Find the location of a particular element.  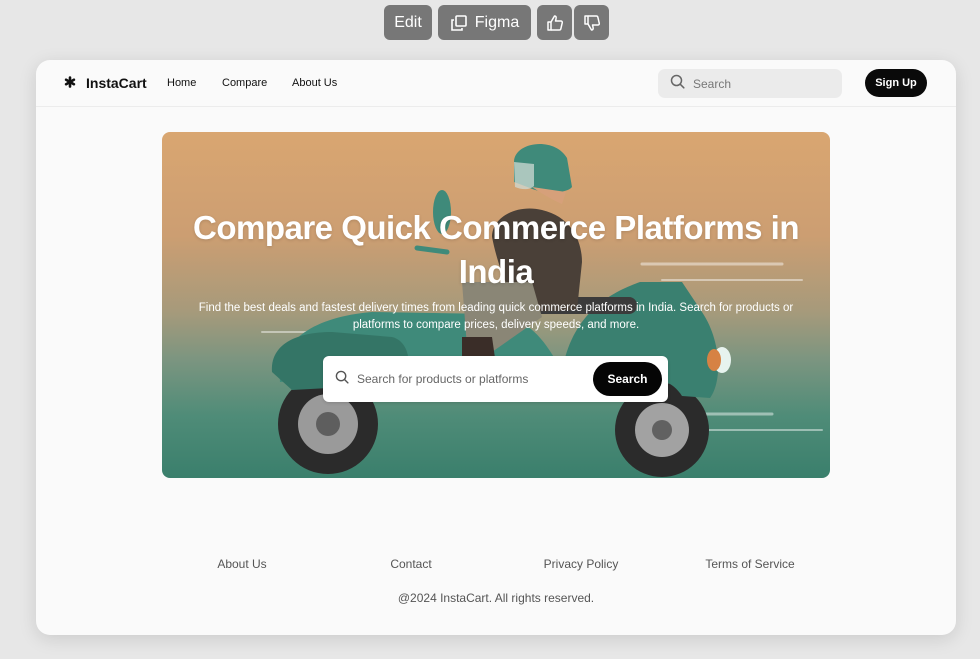

hero-search-input is located at coordinates (469, 379).